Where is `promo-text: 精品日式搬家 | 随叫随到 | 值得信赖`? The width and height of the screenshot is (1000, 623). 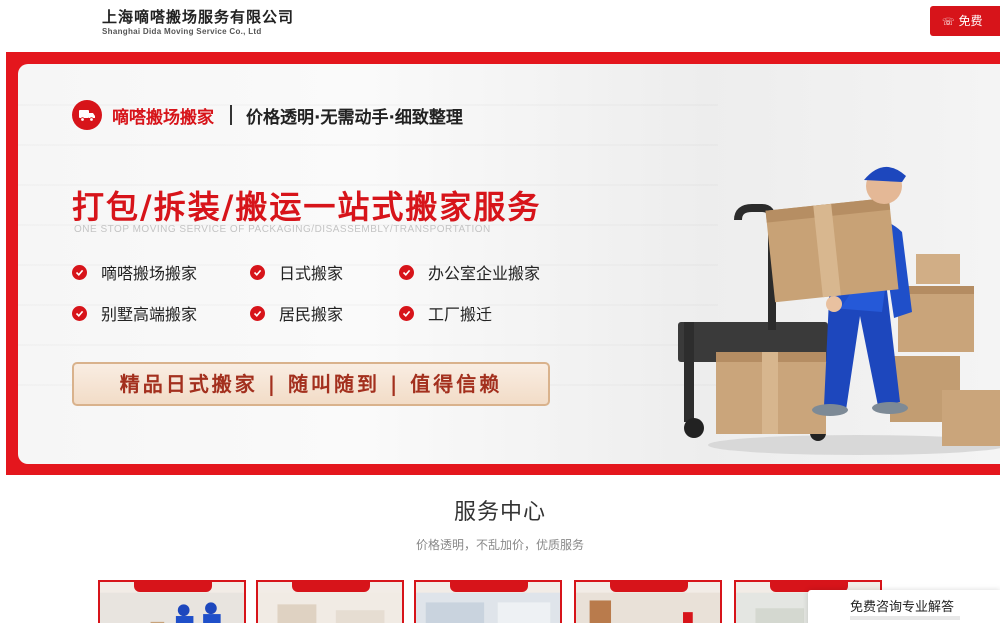
promo-text: 精品日式搬家 | 随叫随到 | 值得信赖 is located at coordinates (311, 384).